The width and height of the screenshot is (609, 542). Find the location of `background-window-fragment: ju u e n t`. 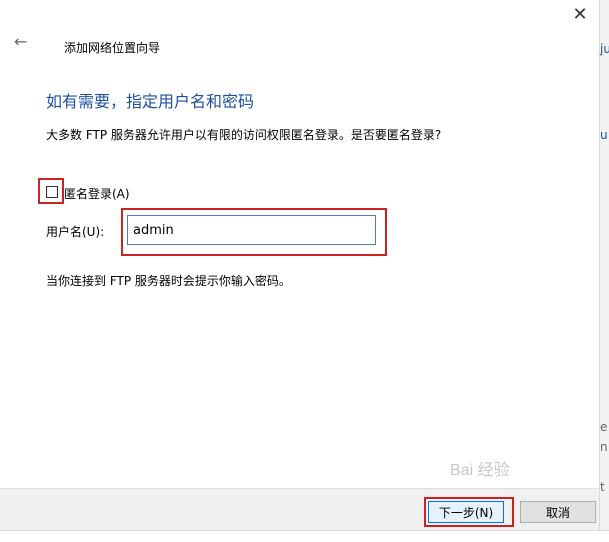

background-window-fragment: ju u e n t is located at coordinates (604, 270).